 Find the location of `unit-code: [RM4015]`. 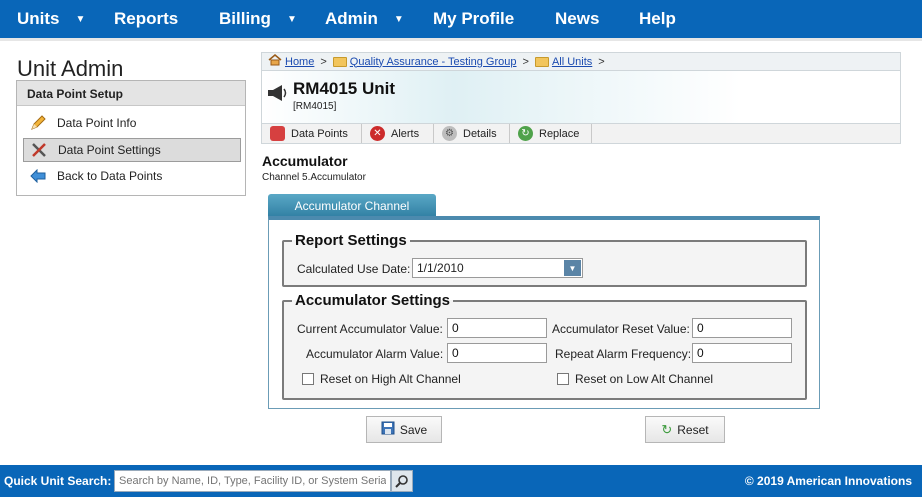

unit-code: [RM4015] is located at coordinates (315, 106).